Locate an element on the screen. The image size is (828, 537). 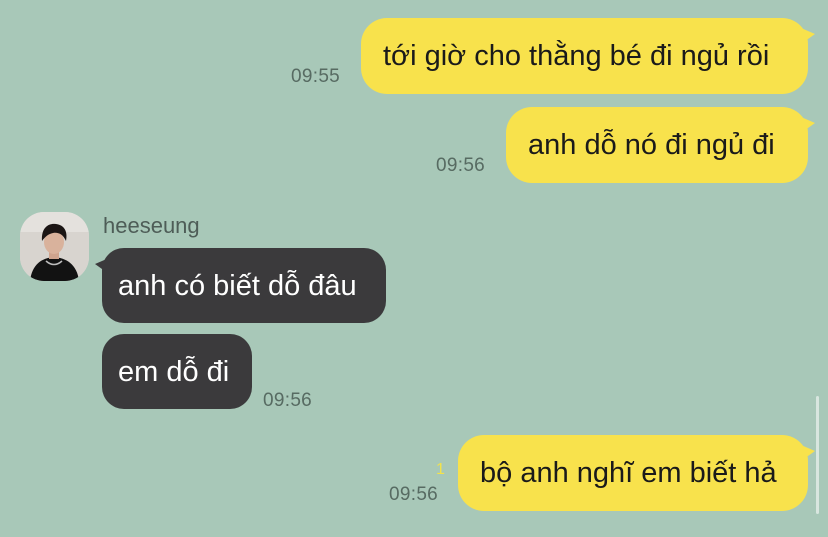
message-text: anh dỗ nó đi ngủ đi is located at coordinates (651, 145).